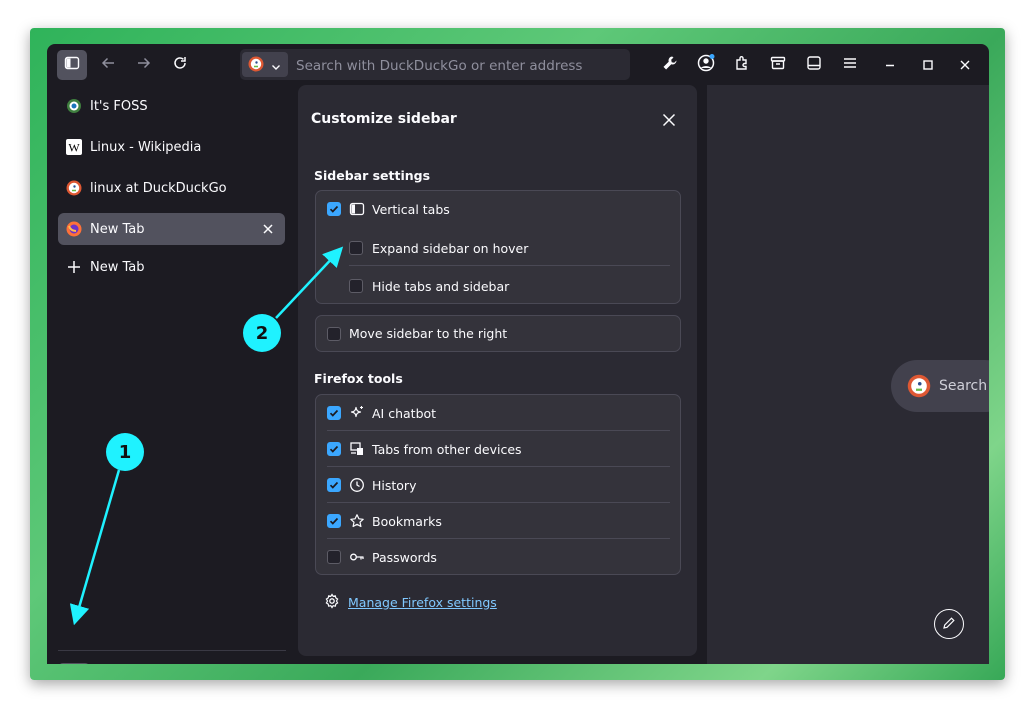 The height and width of the screenshot is (712, 1035). Describe the element at coordinates (74, 663) in the screenshot. I see `customize-sidebar-button` at that location.